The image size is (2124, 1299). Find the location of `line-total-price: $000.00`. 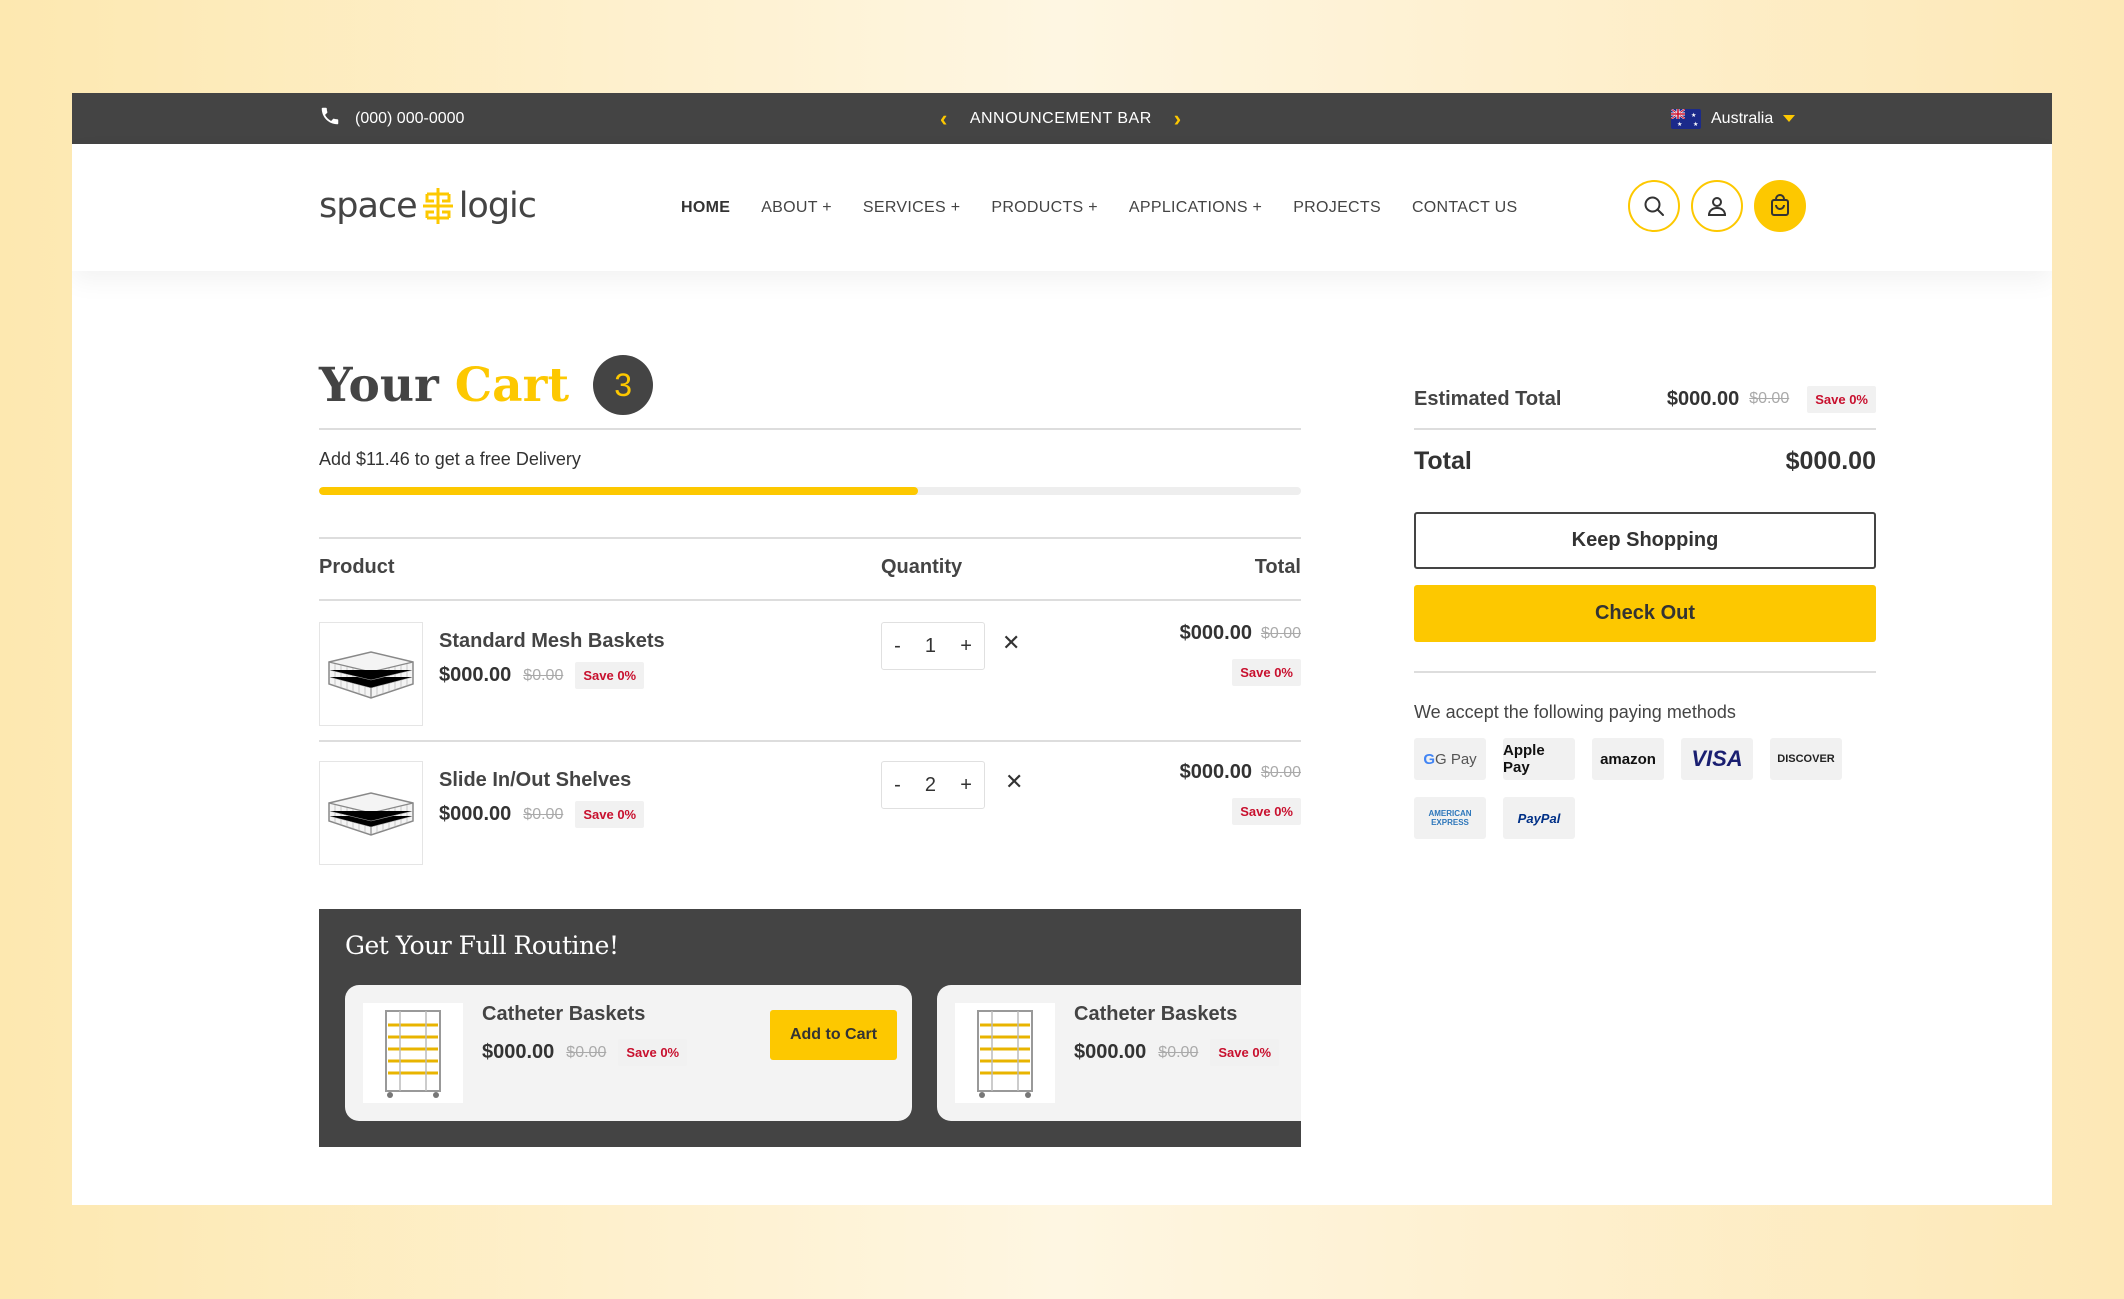

line-total-price: $000.00 is located at coordinates (1215, 772).